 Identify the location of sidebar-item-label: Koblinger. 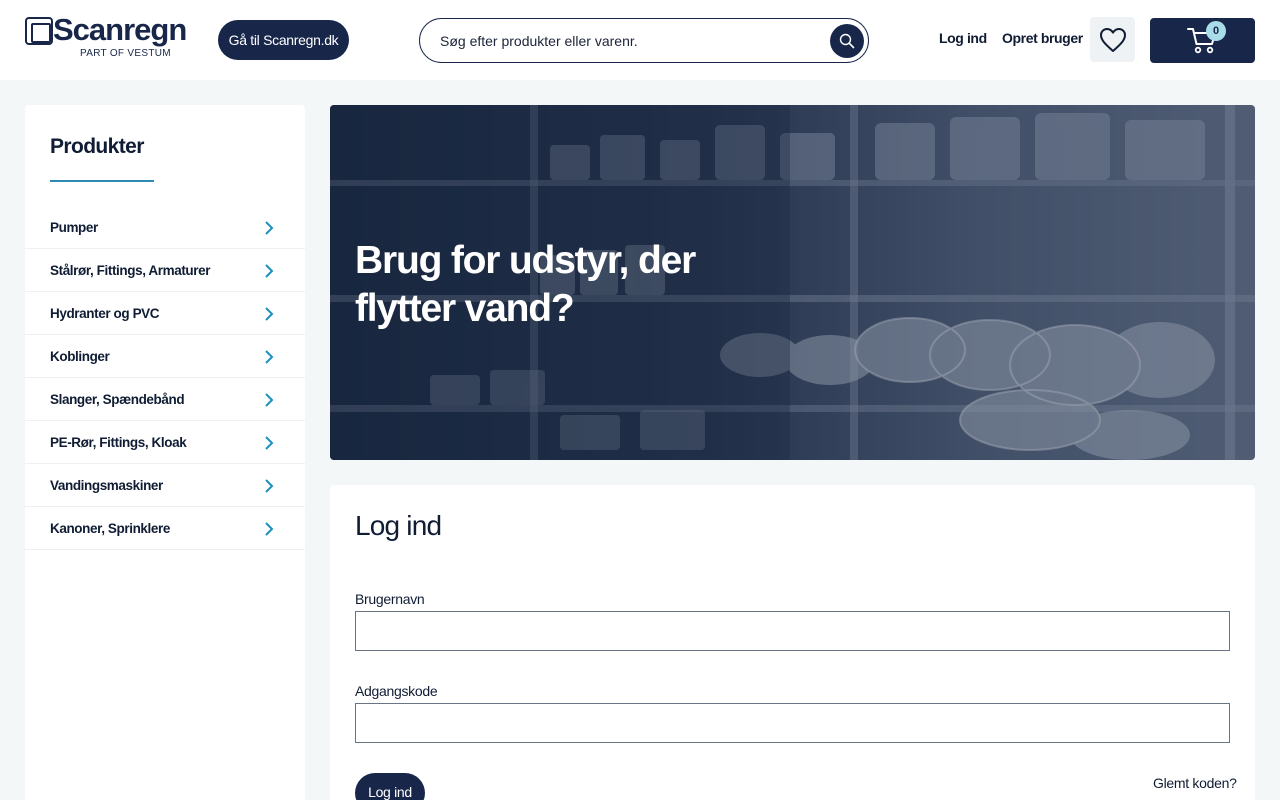
(80, 356).